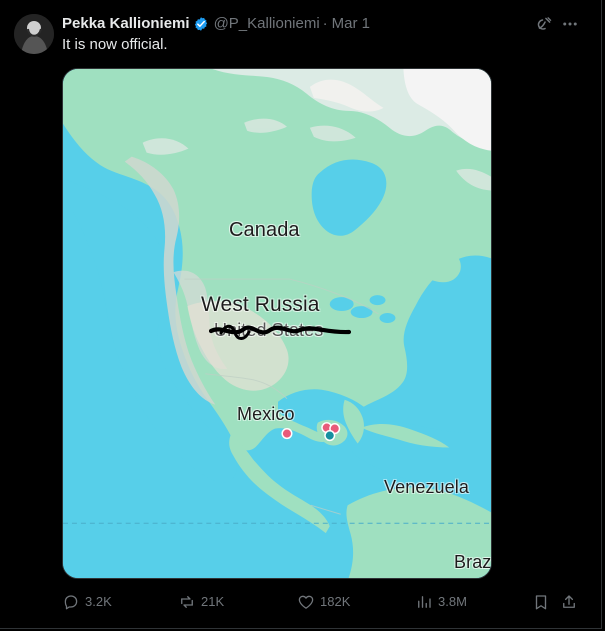 The height and width of the screenshot is (631, 605). I want to click on author-handle: @P_Kallioniemi, so click(267, 24).